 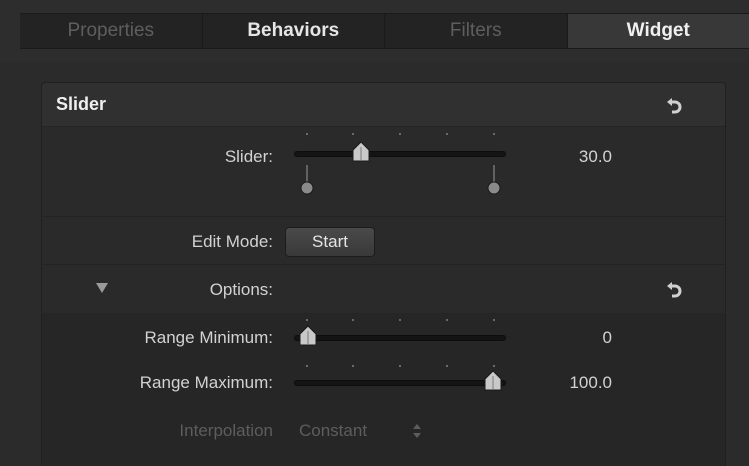 What do you see at coordinates (308, 336) in the screenshot?
I see `range-minimum-thumb` at bounding box center [308, 336].